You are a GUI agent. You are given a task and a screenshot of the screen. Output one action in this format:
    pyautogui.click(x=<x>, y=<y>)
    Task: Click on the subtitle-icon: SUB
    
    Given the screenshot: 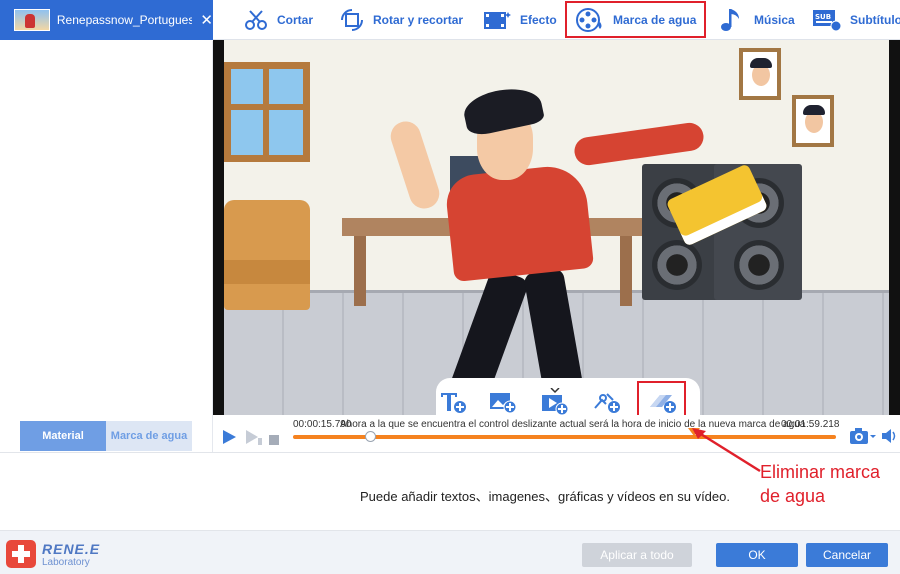 What is the action you would take?
    pyautogui.click(x=827, y=21)
    